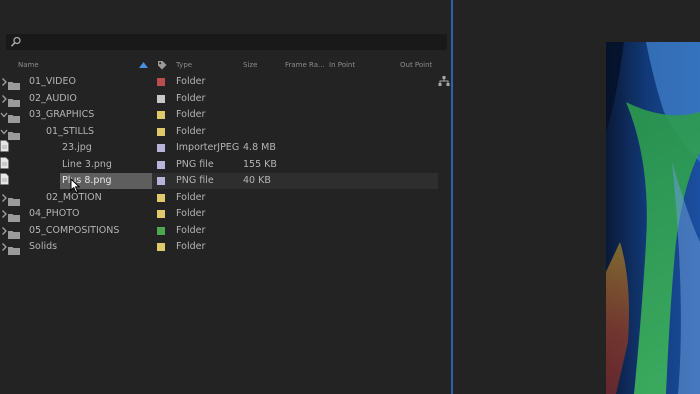  Describe the element at coordinates (62, 114) in the screenshot. I see `item-name: 03_GRAPHICS` at that location.